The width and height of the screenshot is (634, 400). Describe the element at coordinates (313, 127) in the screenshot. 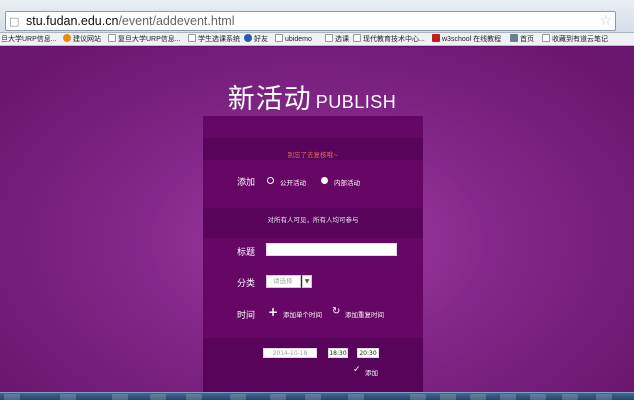

I see `panel-header-band` at that location.